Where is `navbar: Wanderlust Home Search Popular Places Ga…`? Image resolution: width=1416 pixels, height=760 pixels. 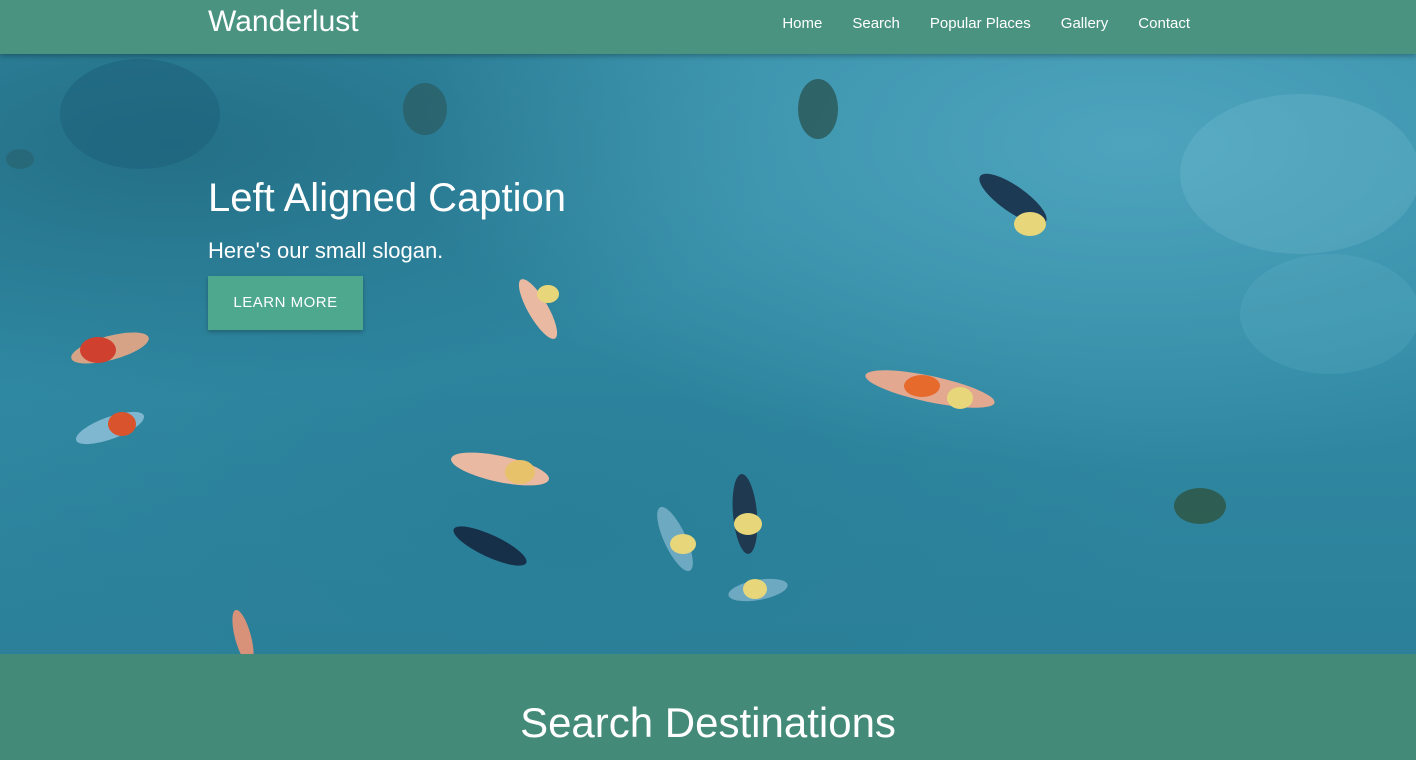
navbar: Wanderlust Home Search Popular Places Ga… is located at coordinates (708, 27).